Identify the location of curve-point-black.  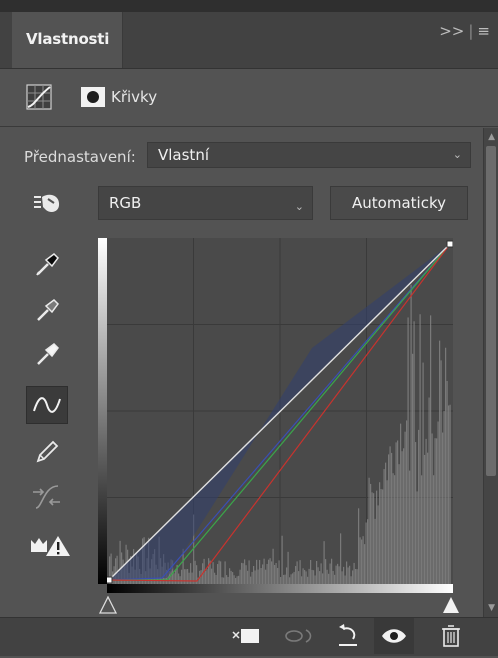
(110, 580).